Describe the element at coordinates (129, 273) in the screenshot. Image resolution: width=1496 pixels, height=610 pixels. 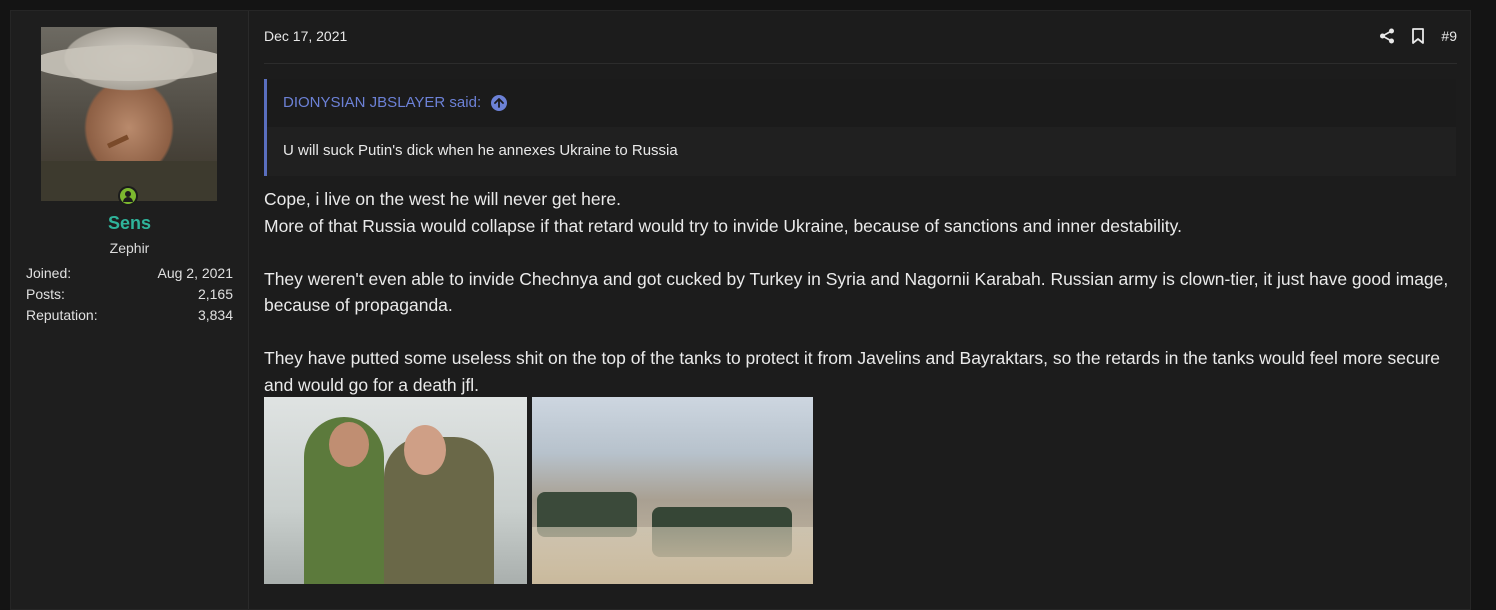
I see `stat-joined: Joined: Aug 2, 2021` at that location.